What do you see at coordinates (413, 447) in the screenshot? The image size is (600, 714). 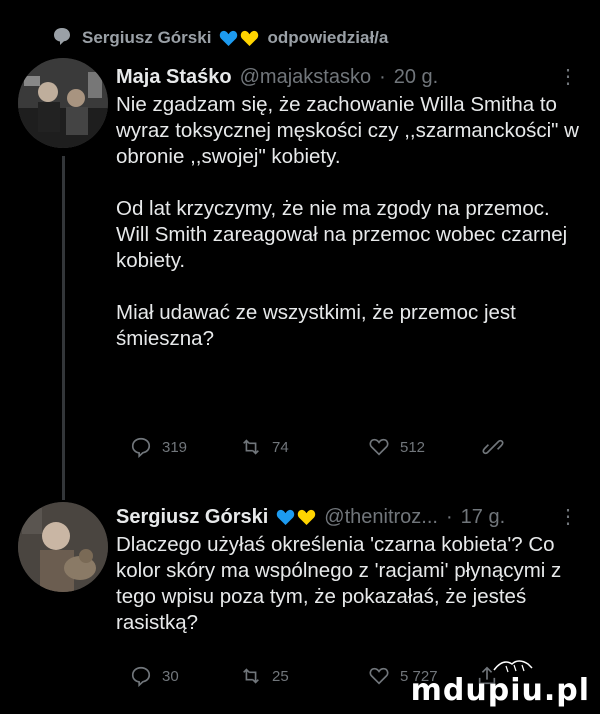 I see `like-count: 512` at bounding box center [413, 447].